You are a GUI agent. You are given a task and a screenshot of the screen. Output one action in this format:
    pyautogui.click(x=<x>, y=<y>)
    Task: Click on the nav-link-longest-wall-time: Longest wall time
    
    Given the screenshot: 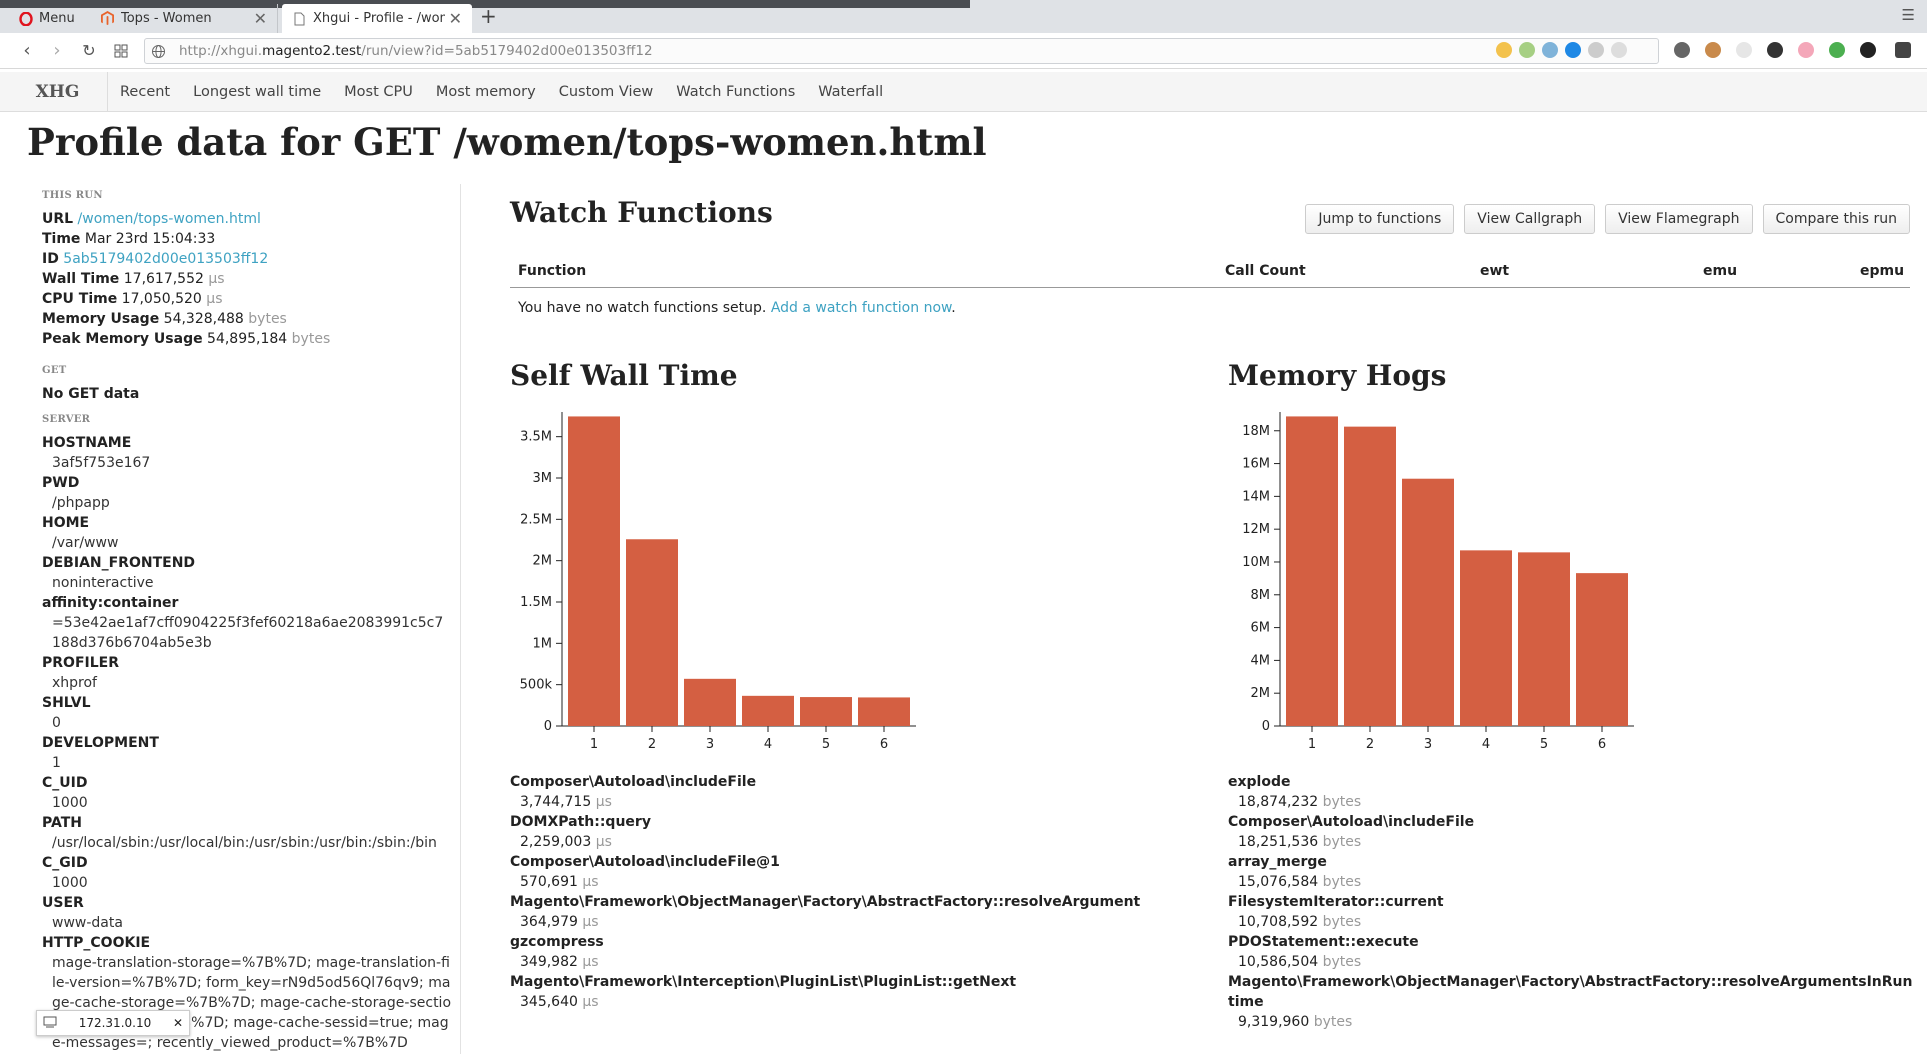 What is the action you would take?
    pyautogui.click(x=257, y=92)
    